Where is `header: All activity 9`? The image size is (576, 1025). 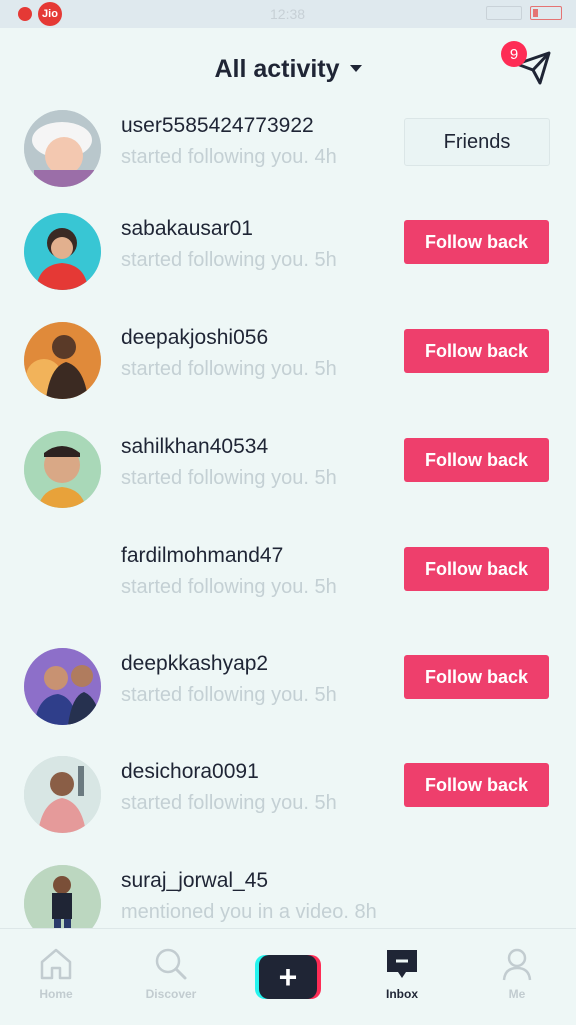
header: All activity 9 is located at coordinates (288, 69).